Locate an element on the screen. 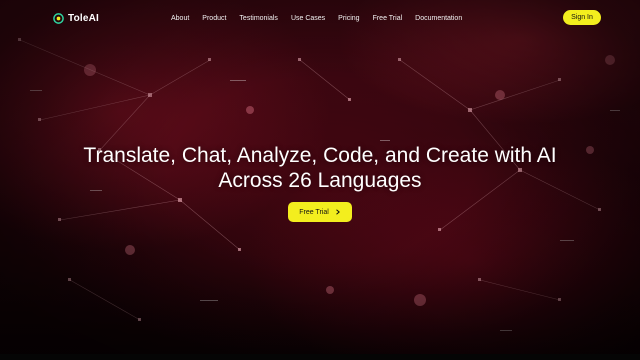  bottom-strip is located at coordinates (320, 357).